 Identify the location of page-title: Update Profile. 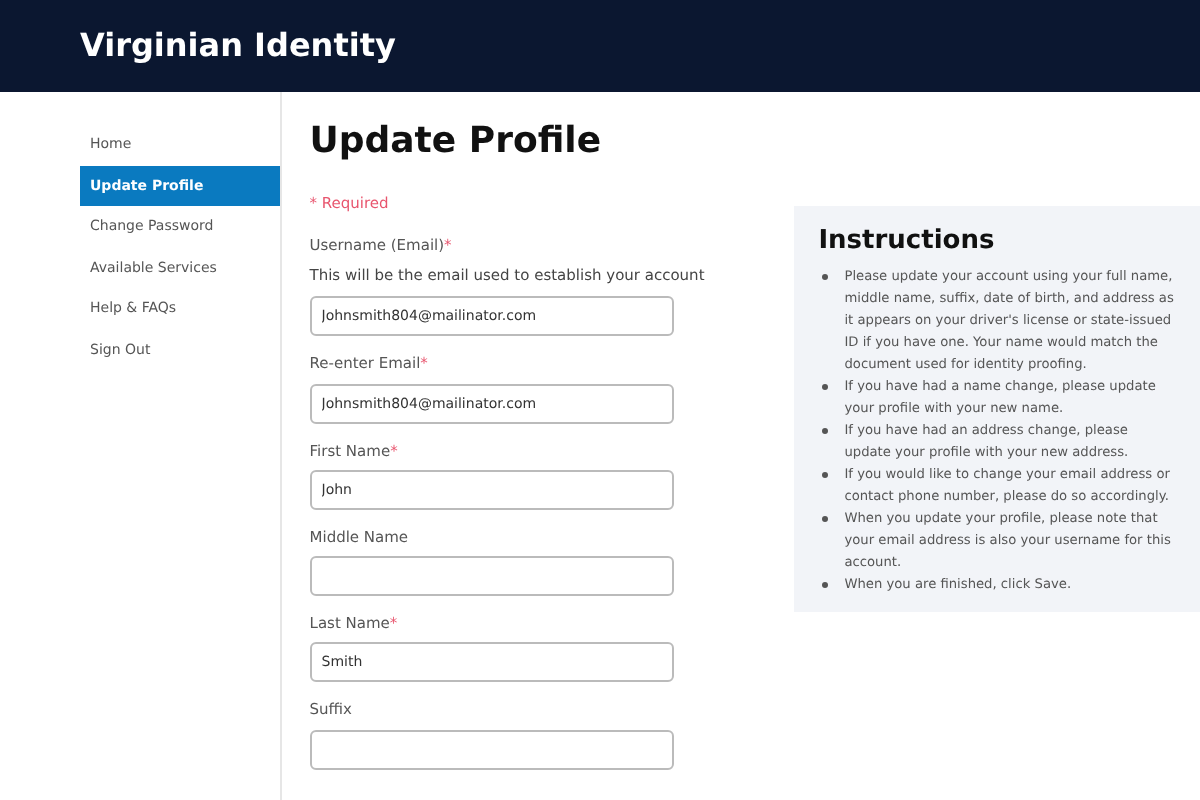
(456, 142).